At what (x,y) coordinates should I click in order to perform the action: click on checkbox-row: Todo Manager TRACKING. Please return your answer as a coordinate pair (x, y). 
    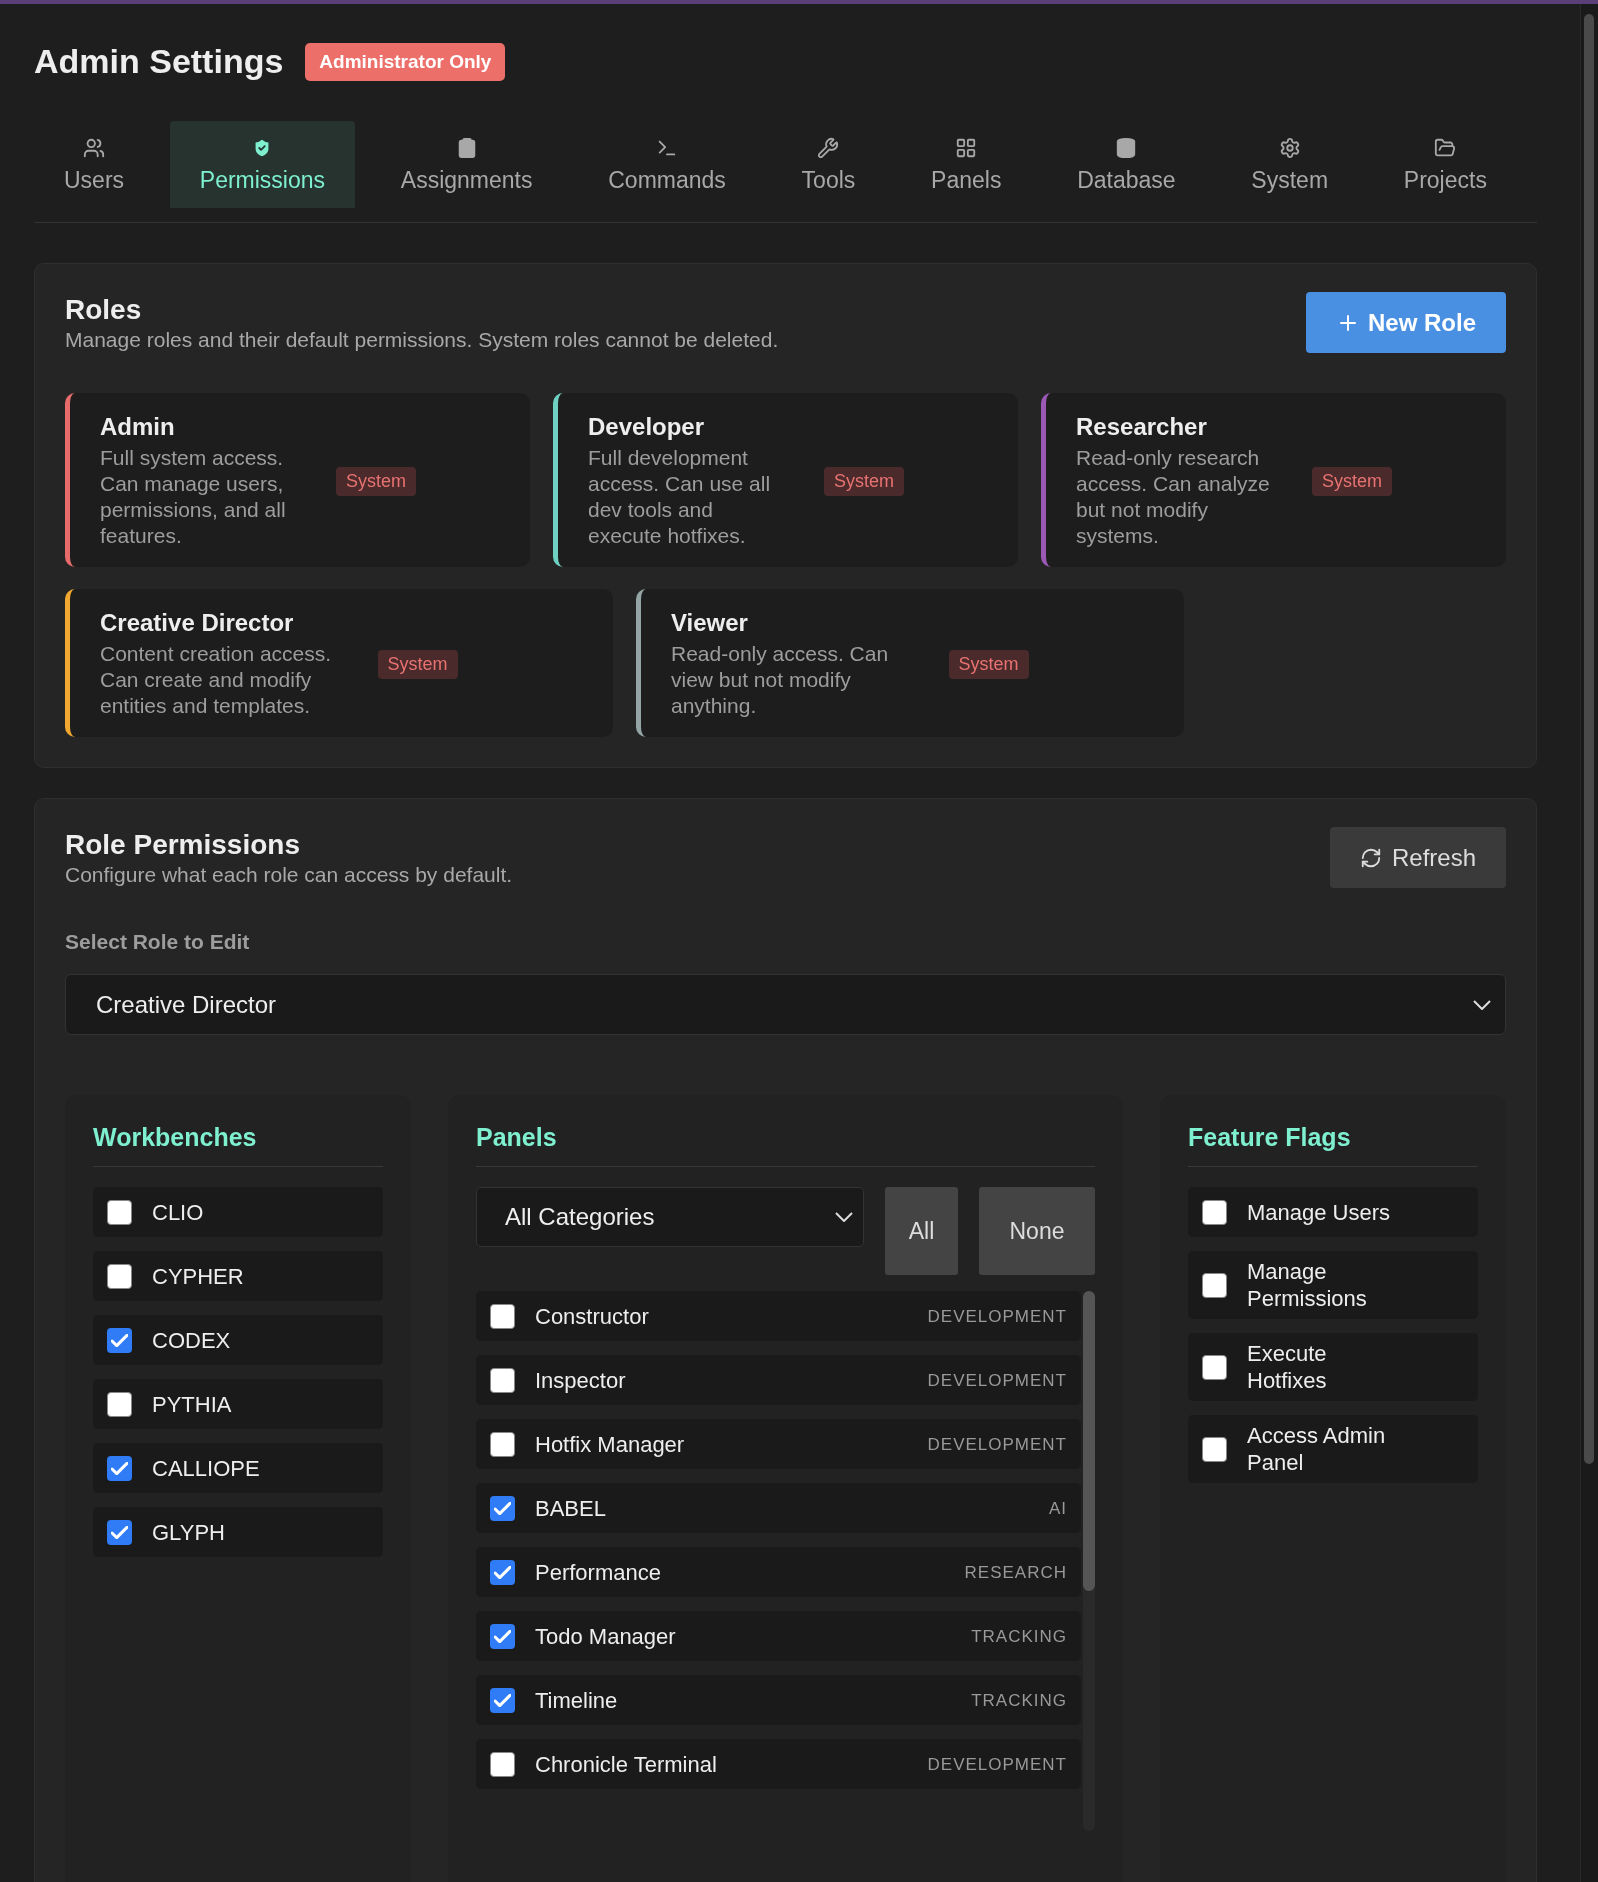
    Looking at the image, I should click on (778, 1636).